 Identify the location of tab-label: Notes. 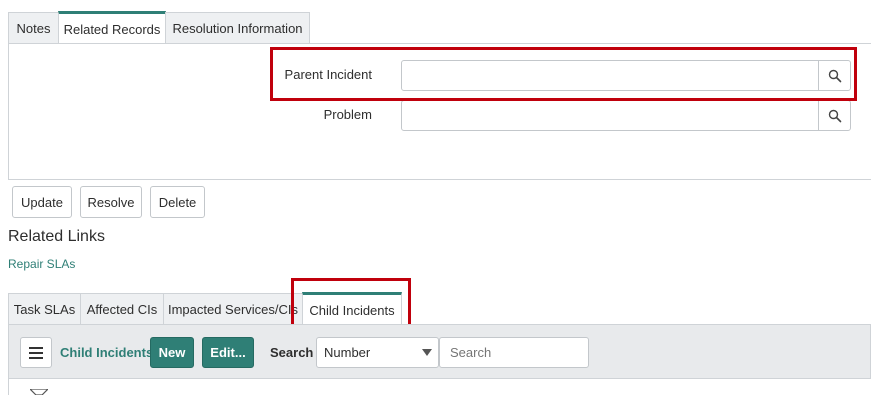
(33, 28).